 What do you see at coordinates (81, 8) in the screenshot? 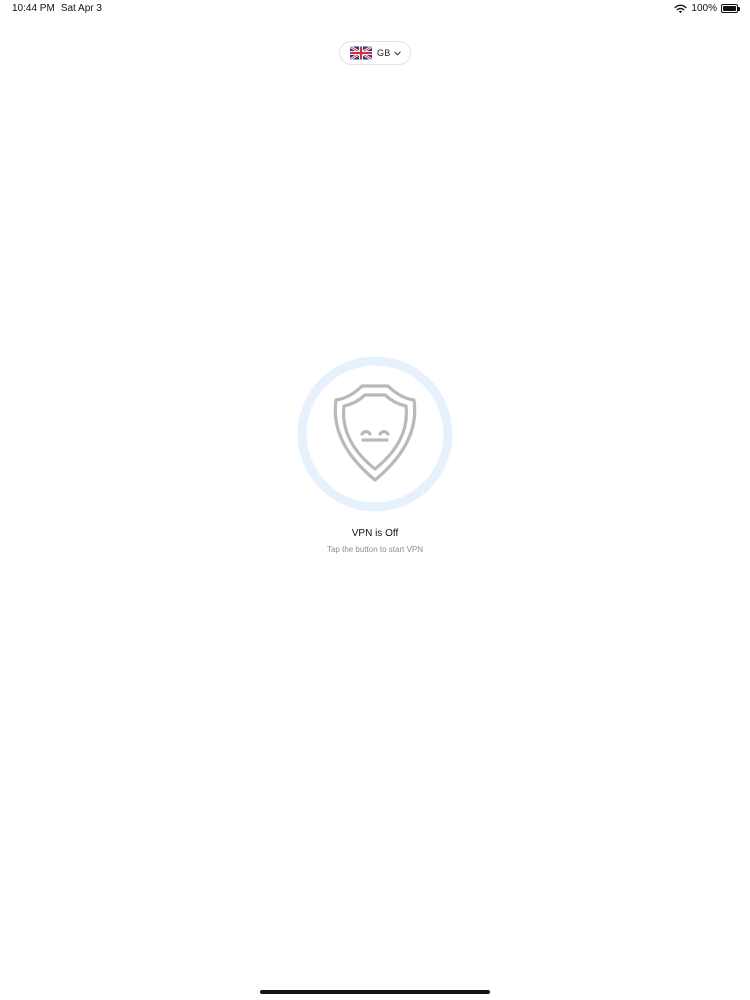
I see `status-date: Sat Apr 3` at bounding box center [81, 8].